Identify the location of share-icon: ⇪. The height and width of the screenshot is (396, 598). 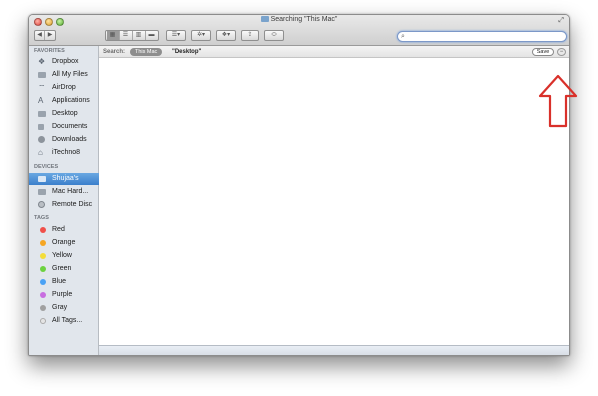
(250, 35).